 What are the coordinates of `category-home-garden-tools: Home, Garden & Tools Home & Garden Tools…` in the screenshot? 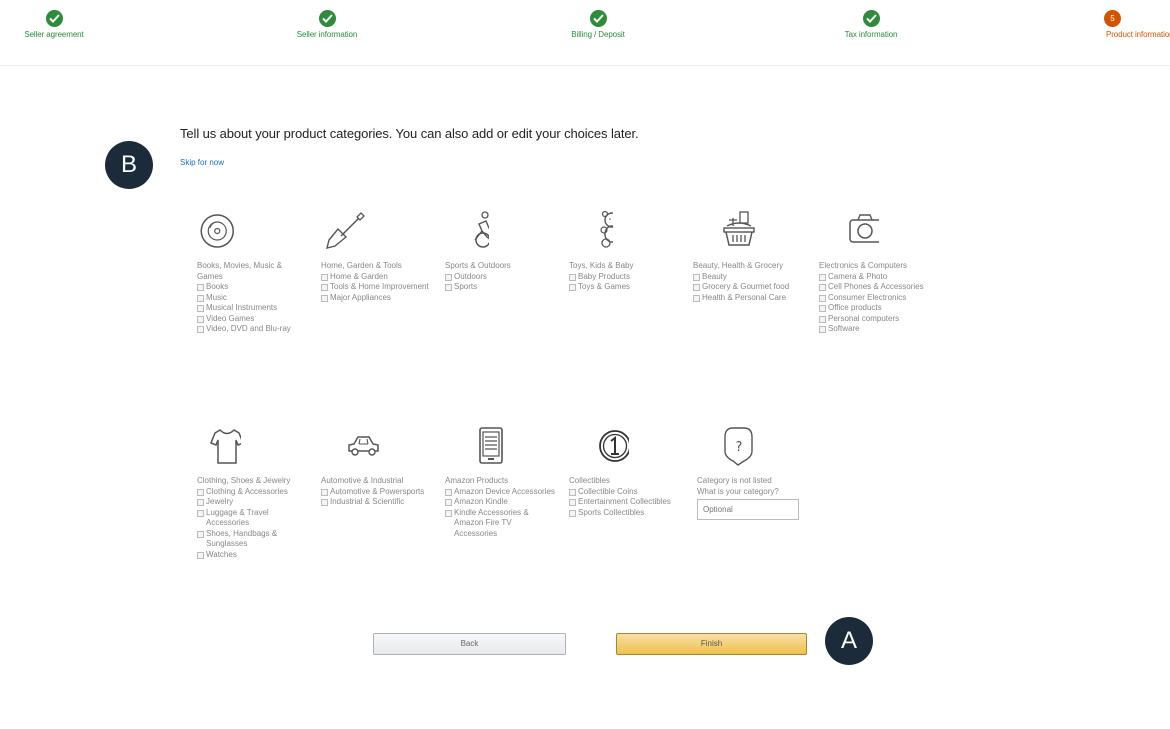 It's located at (376, 256).